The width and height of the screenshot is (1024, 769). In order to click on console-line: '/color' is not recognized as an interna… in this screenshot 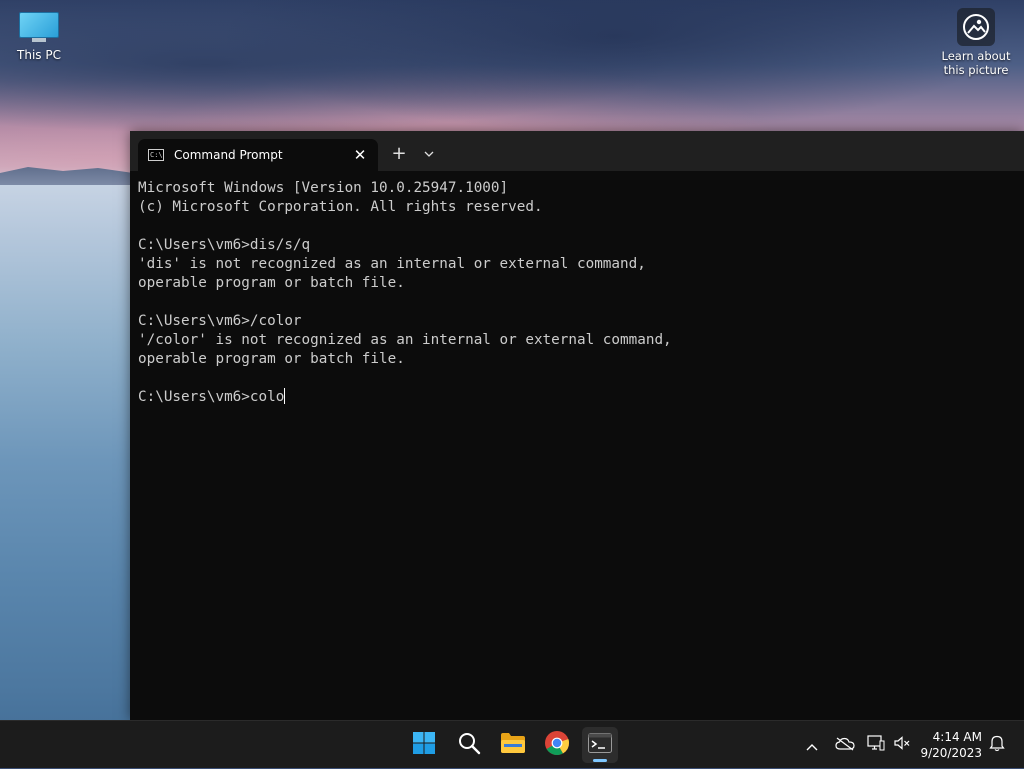, I will do `click(405, 340)`.